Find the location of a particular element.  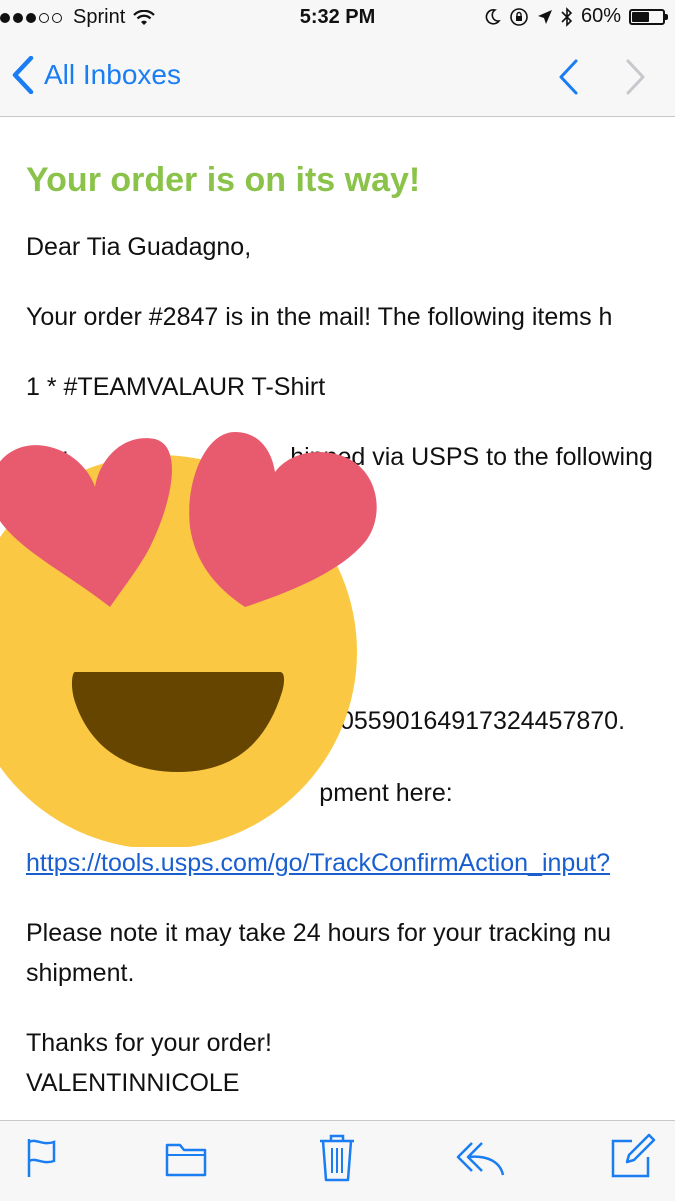

note-line-2: shipment. is located at coordinates (80, 973).